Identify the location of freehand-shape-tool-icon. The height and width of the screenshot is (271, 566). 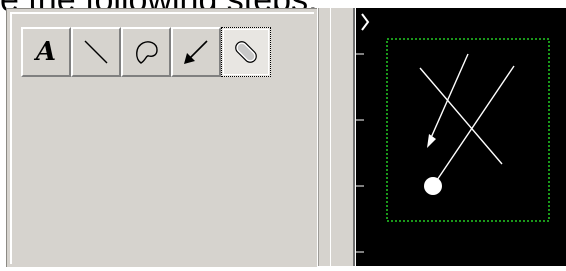
(147, 52).